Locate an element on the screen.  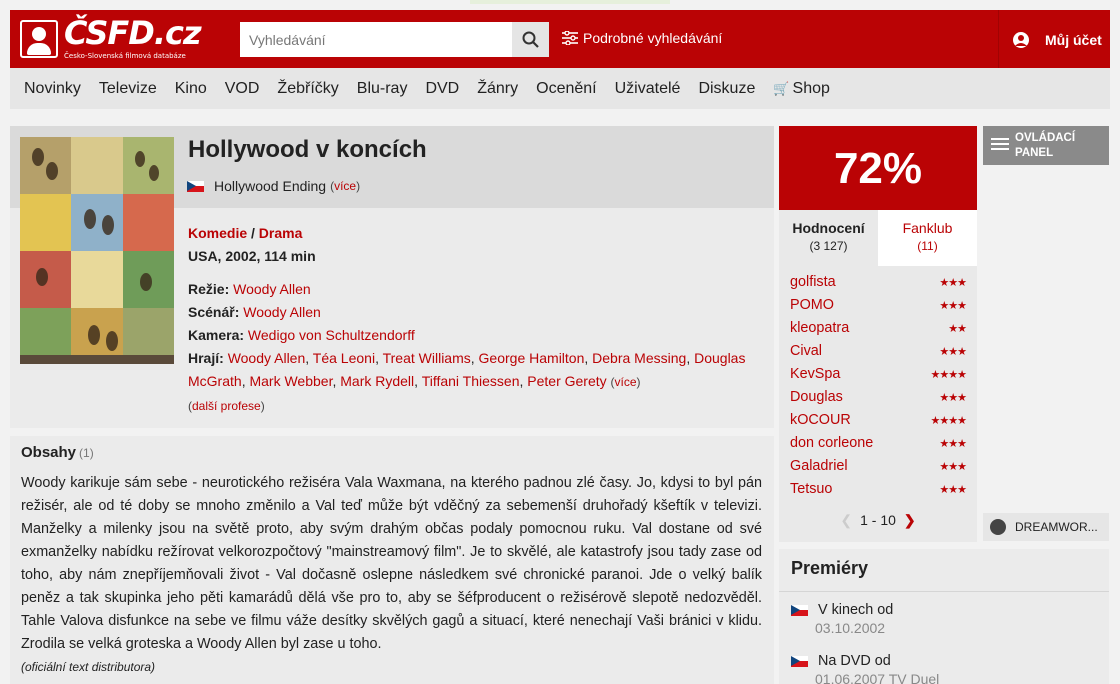
user-rating-row: Tetsuo ★★★ is located at coordinates (878, 492).